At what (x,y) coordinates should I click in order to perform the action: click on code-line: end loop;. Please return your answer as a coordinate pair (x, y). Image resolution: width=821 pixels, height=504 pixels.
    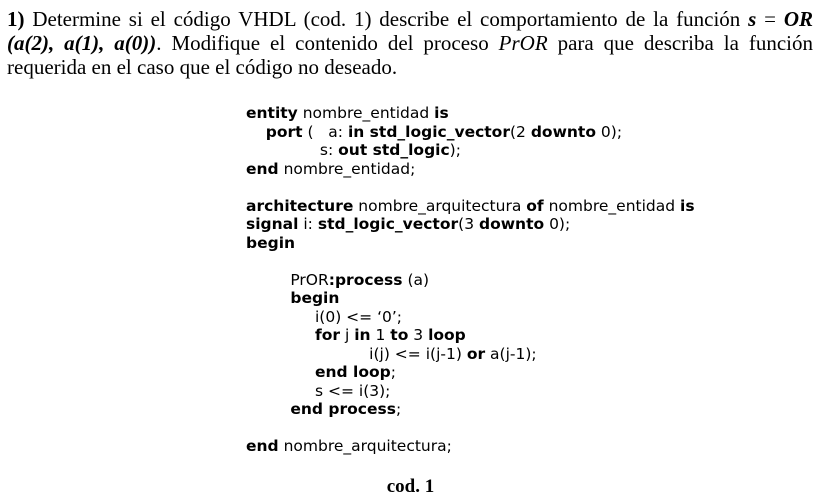
    Looking at the image, I should click on (321, 372).